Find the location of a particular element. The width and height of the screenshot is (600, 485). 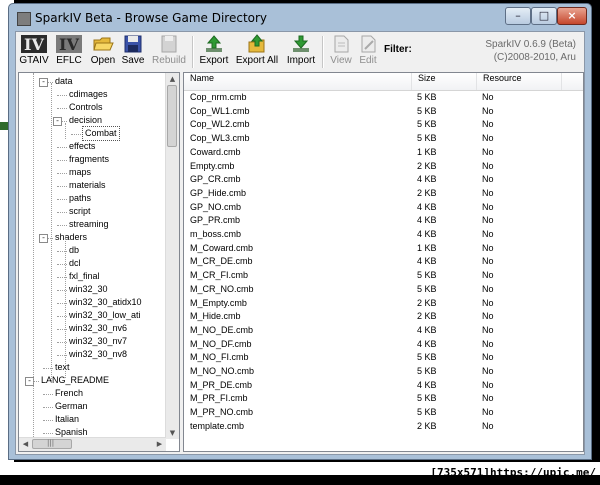

column-header-name: Name is located at coordinates (298, 81).